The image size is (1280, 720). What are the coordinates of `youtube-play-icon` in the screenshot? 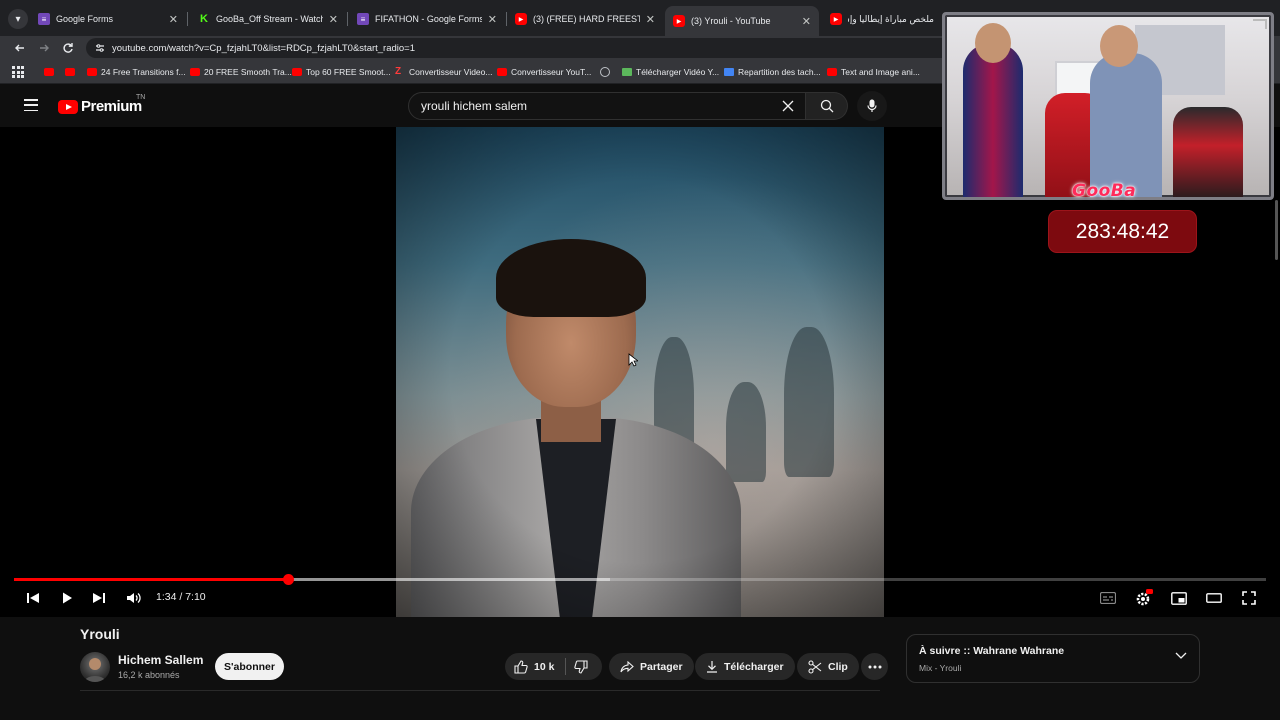 It's located at (68, 106).